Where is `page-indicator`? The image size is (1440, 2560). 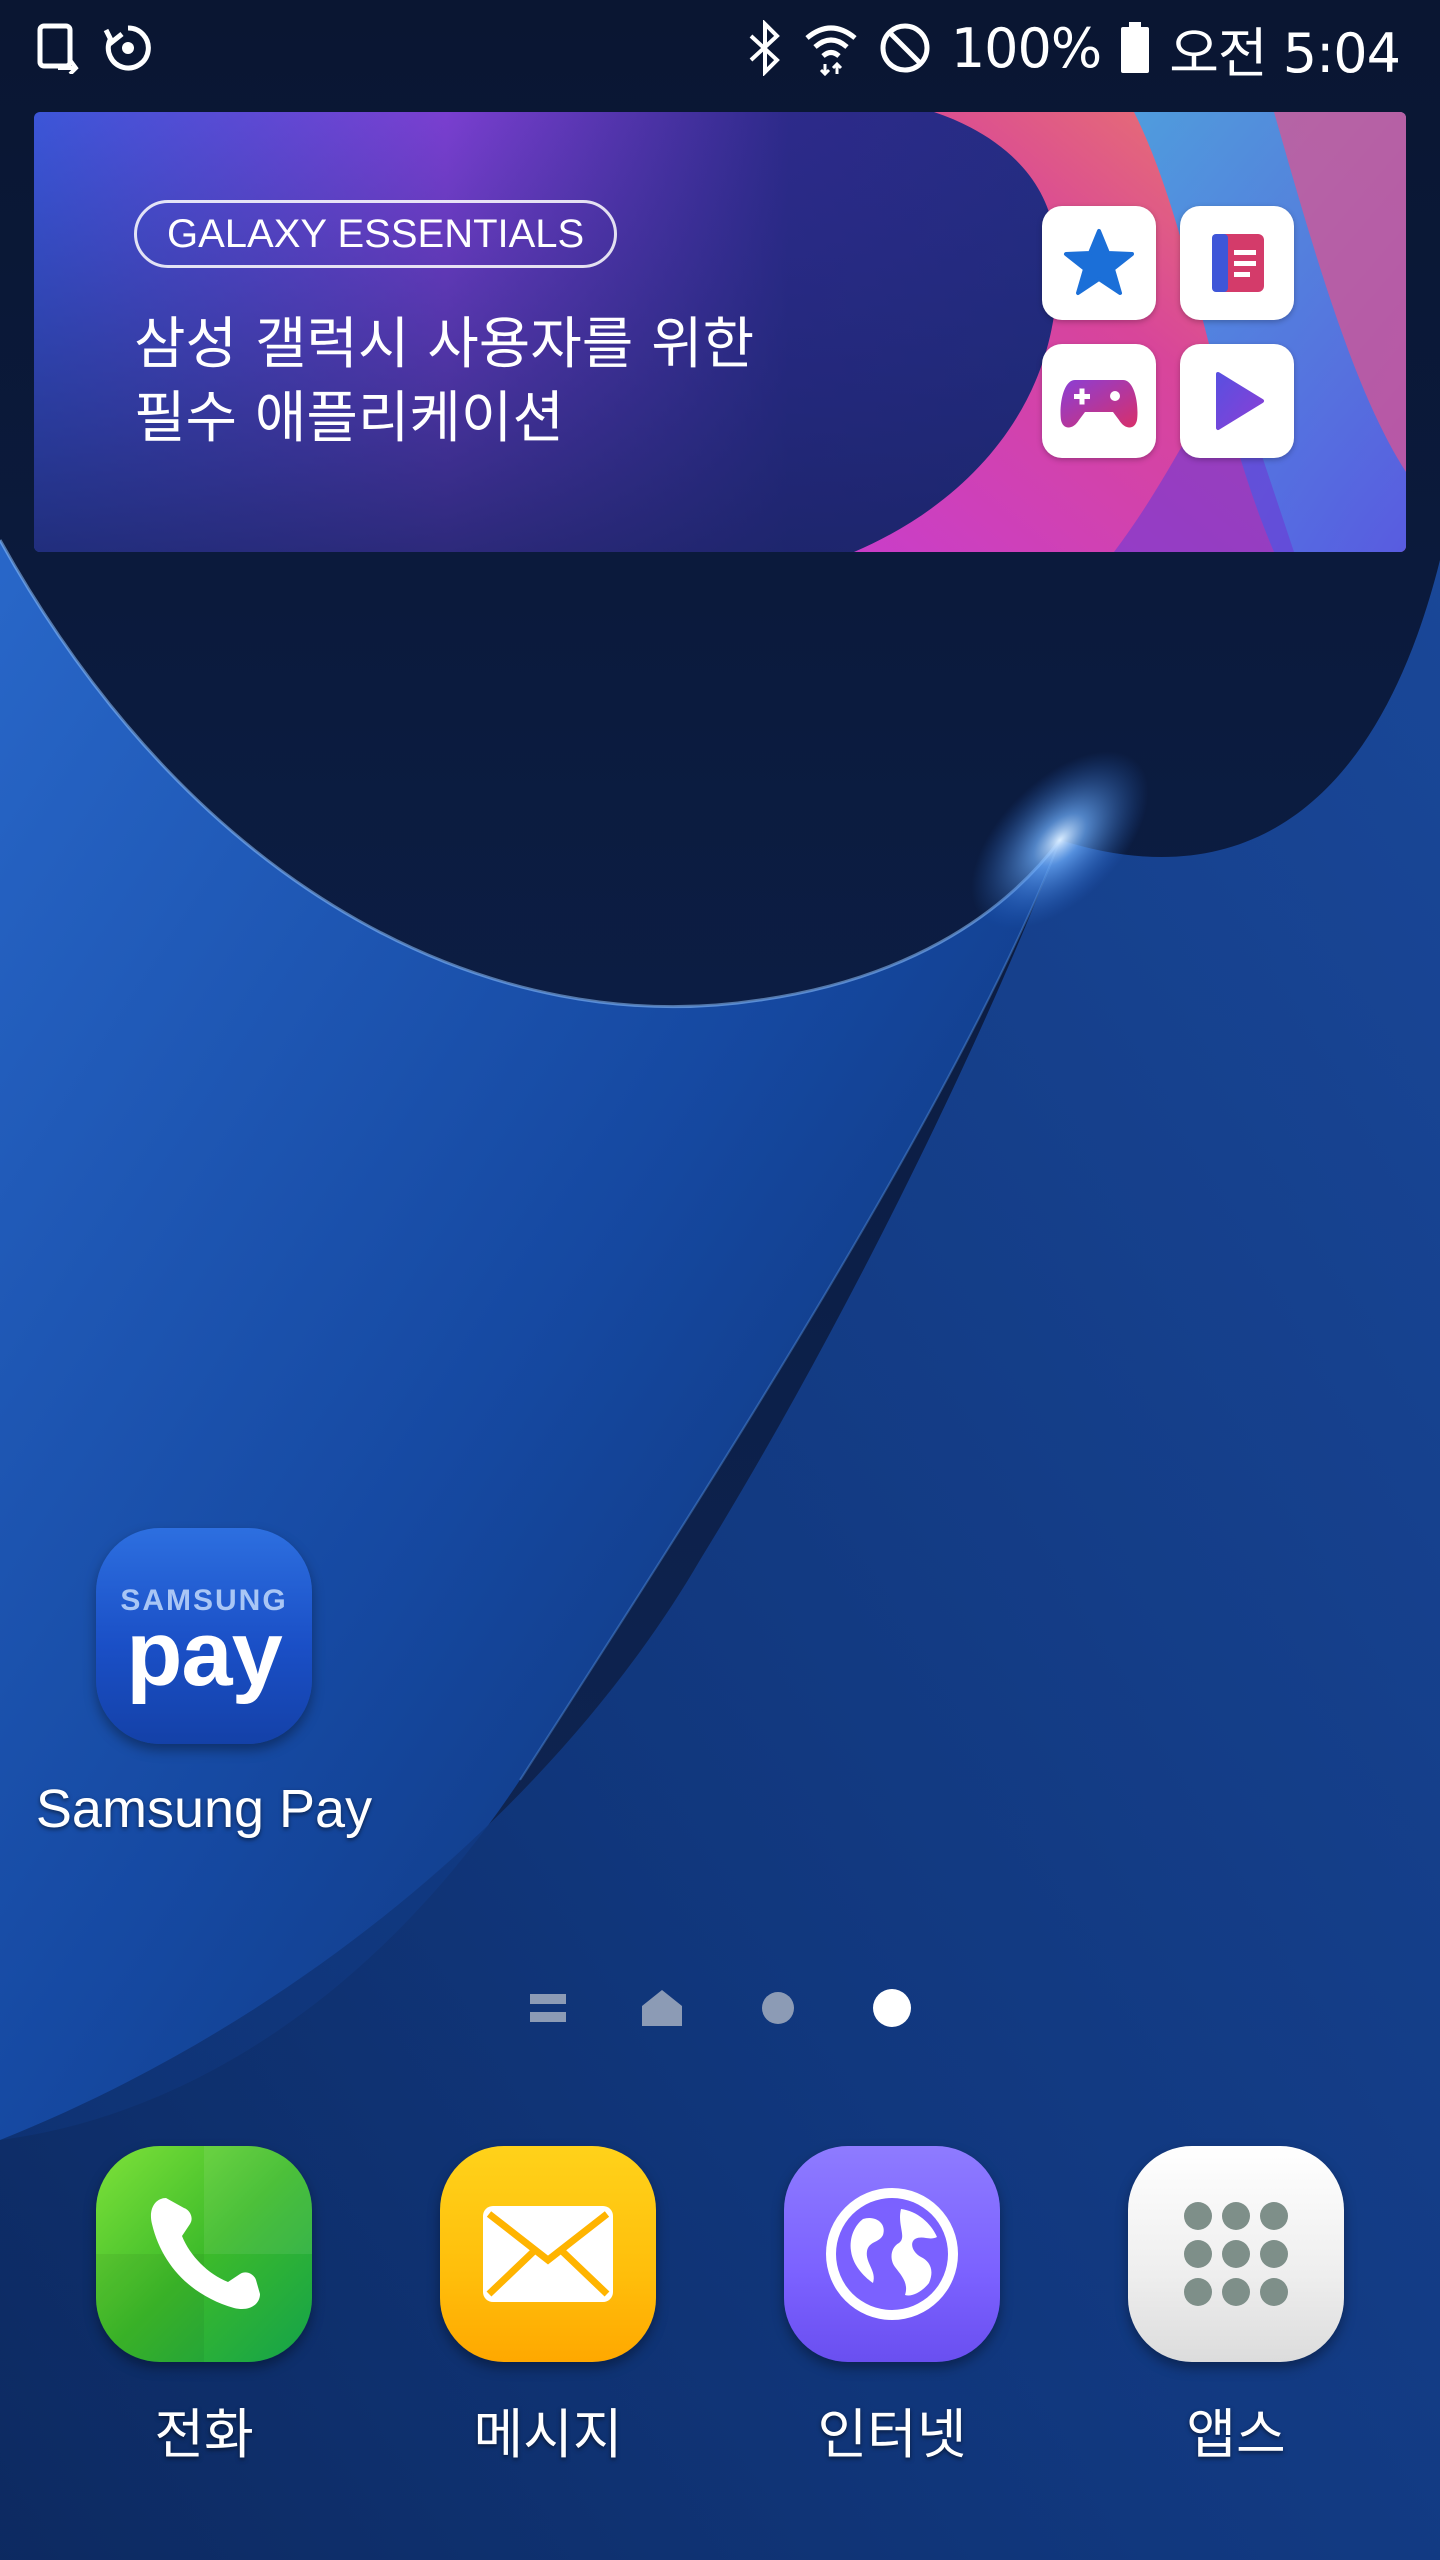 page-indicator is located at coordinates (720, 2008).